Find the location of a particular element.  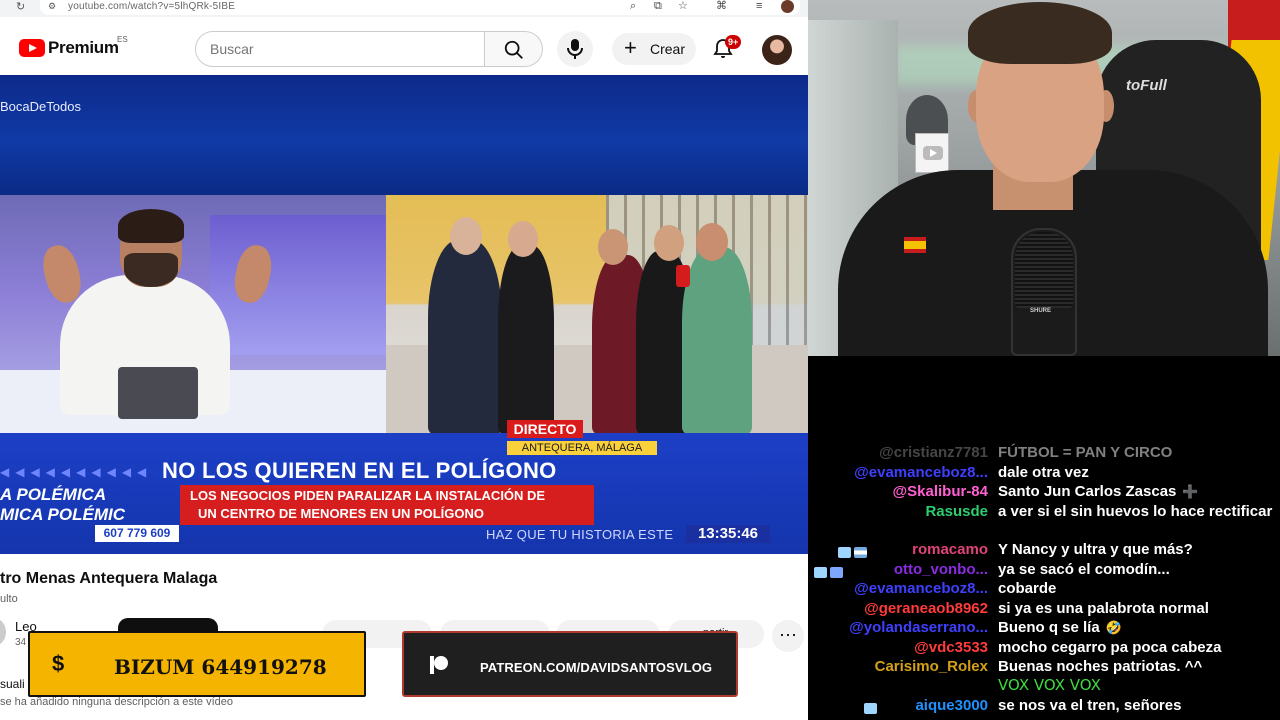

chat-username: @geraneaob8962 is located at coordinates (926, 608).